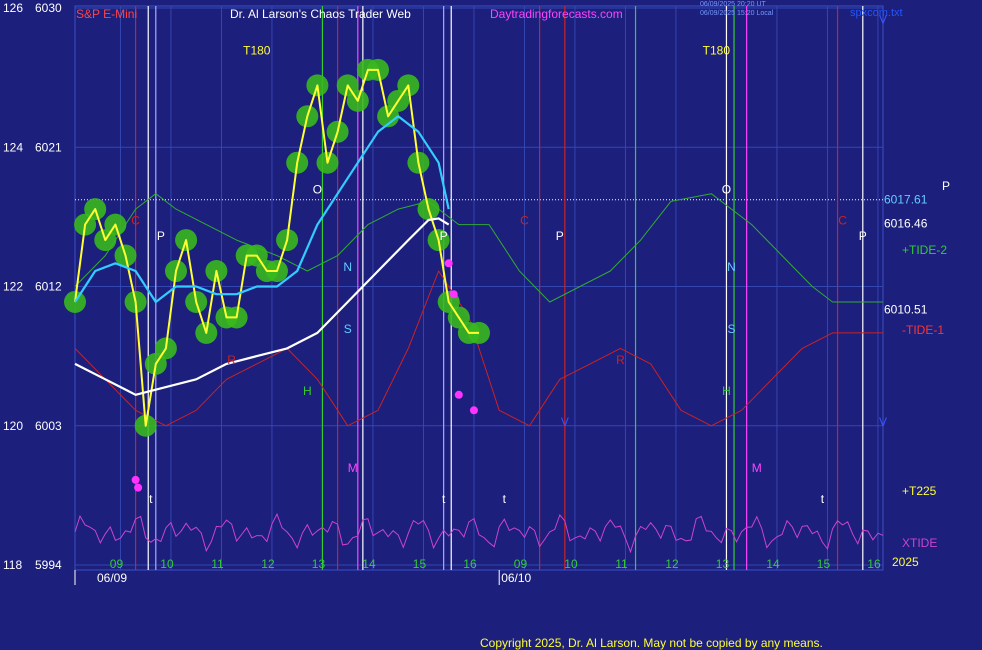 This screenshot has width=982, height=650. What do you see at coordinates (923, 330) in the screenshot?
I see `legend-entry: -TIDE-1` at bounding box center [923, 330].